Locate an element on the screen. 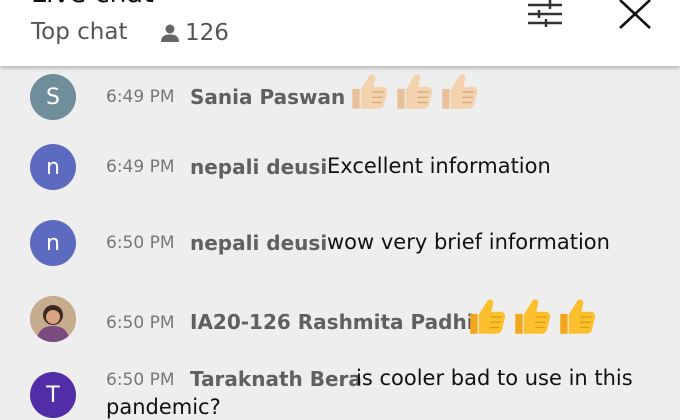  top-chat-selector: Top chat is located at coordinates (79, 32).